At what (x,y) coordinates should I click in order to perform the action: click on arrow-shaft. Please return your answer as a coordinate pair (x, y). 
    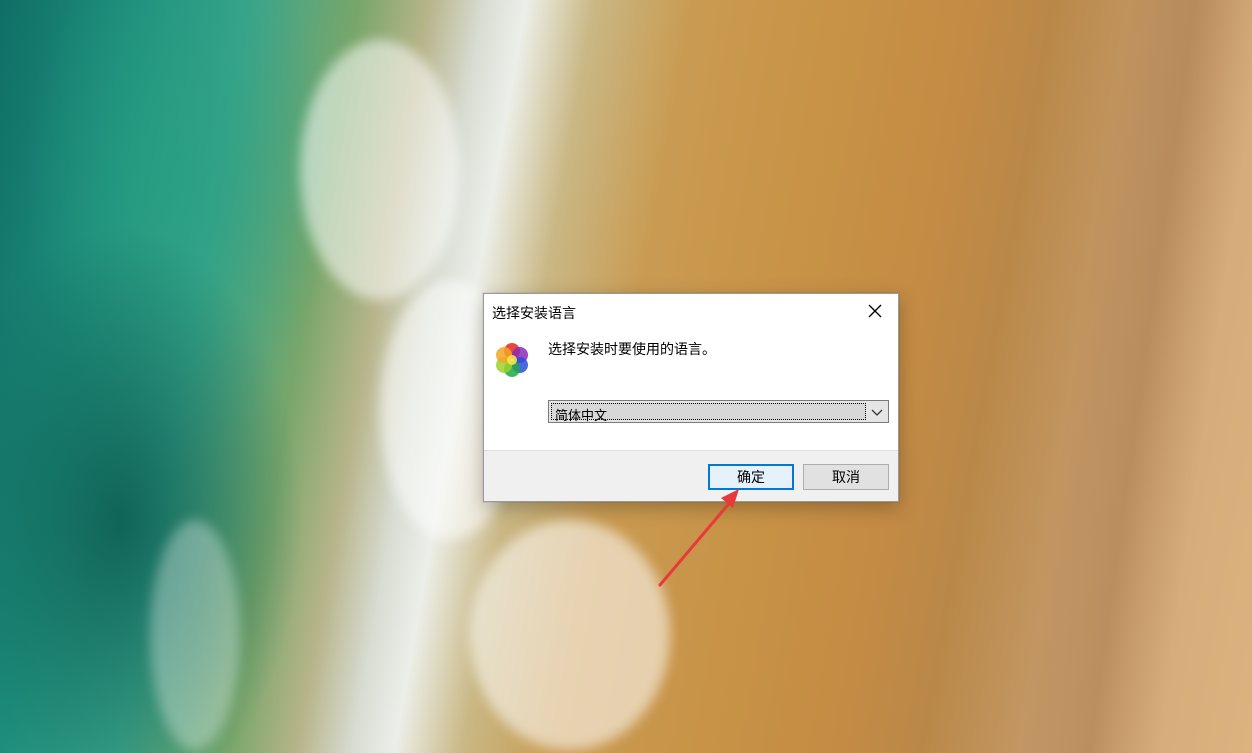
    Looking at the image, I should click on (696, 542).